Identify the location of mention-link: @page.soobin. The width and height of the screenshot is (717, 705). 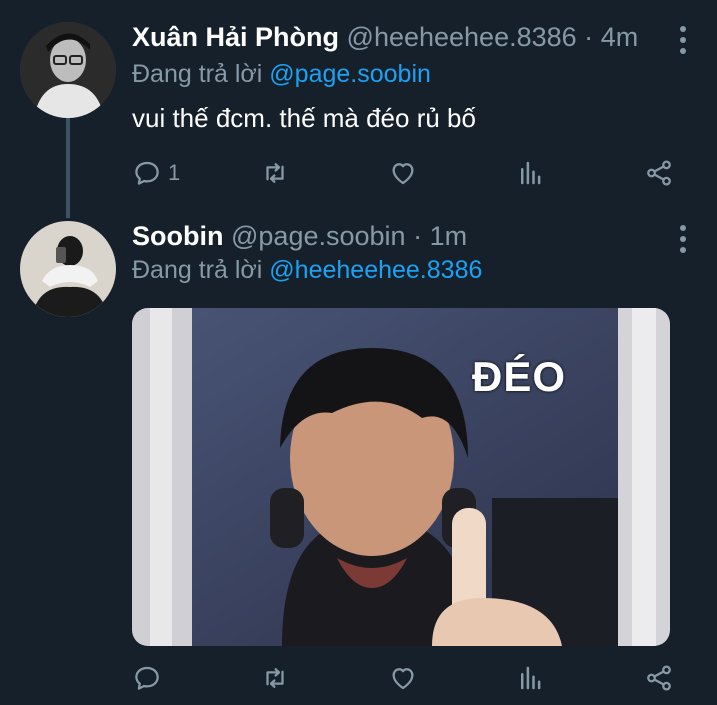
(350, 74).